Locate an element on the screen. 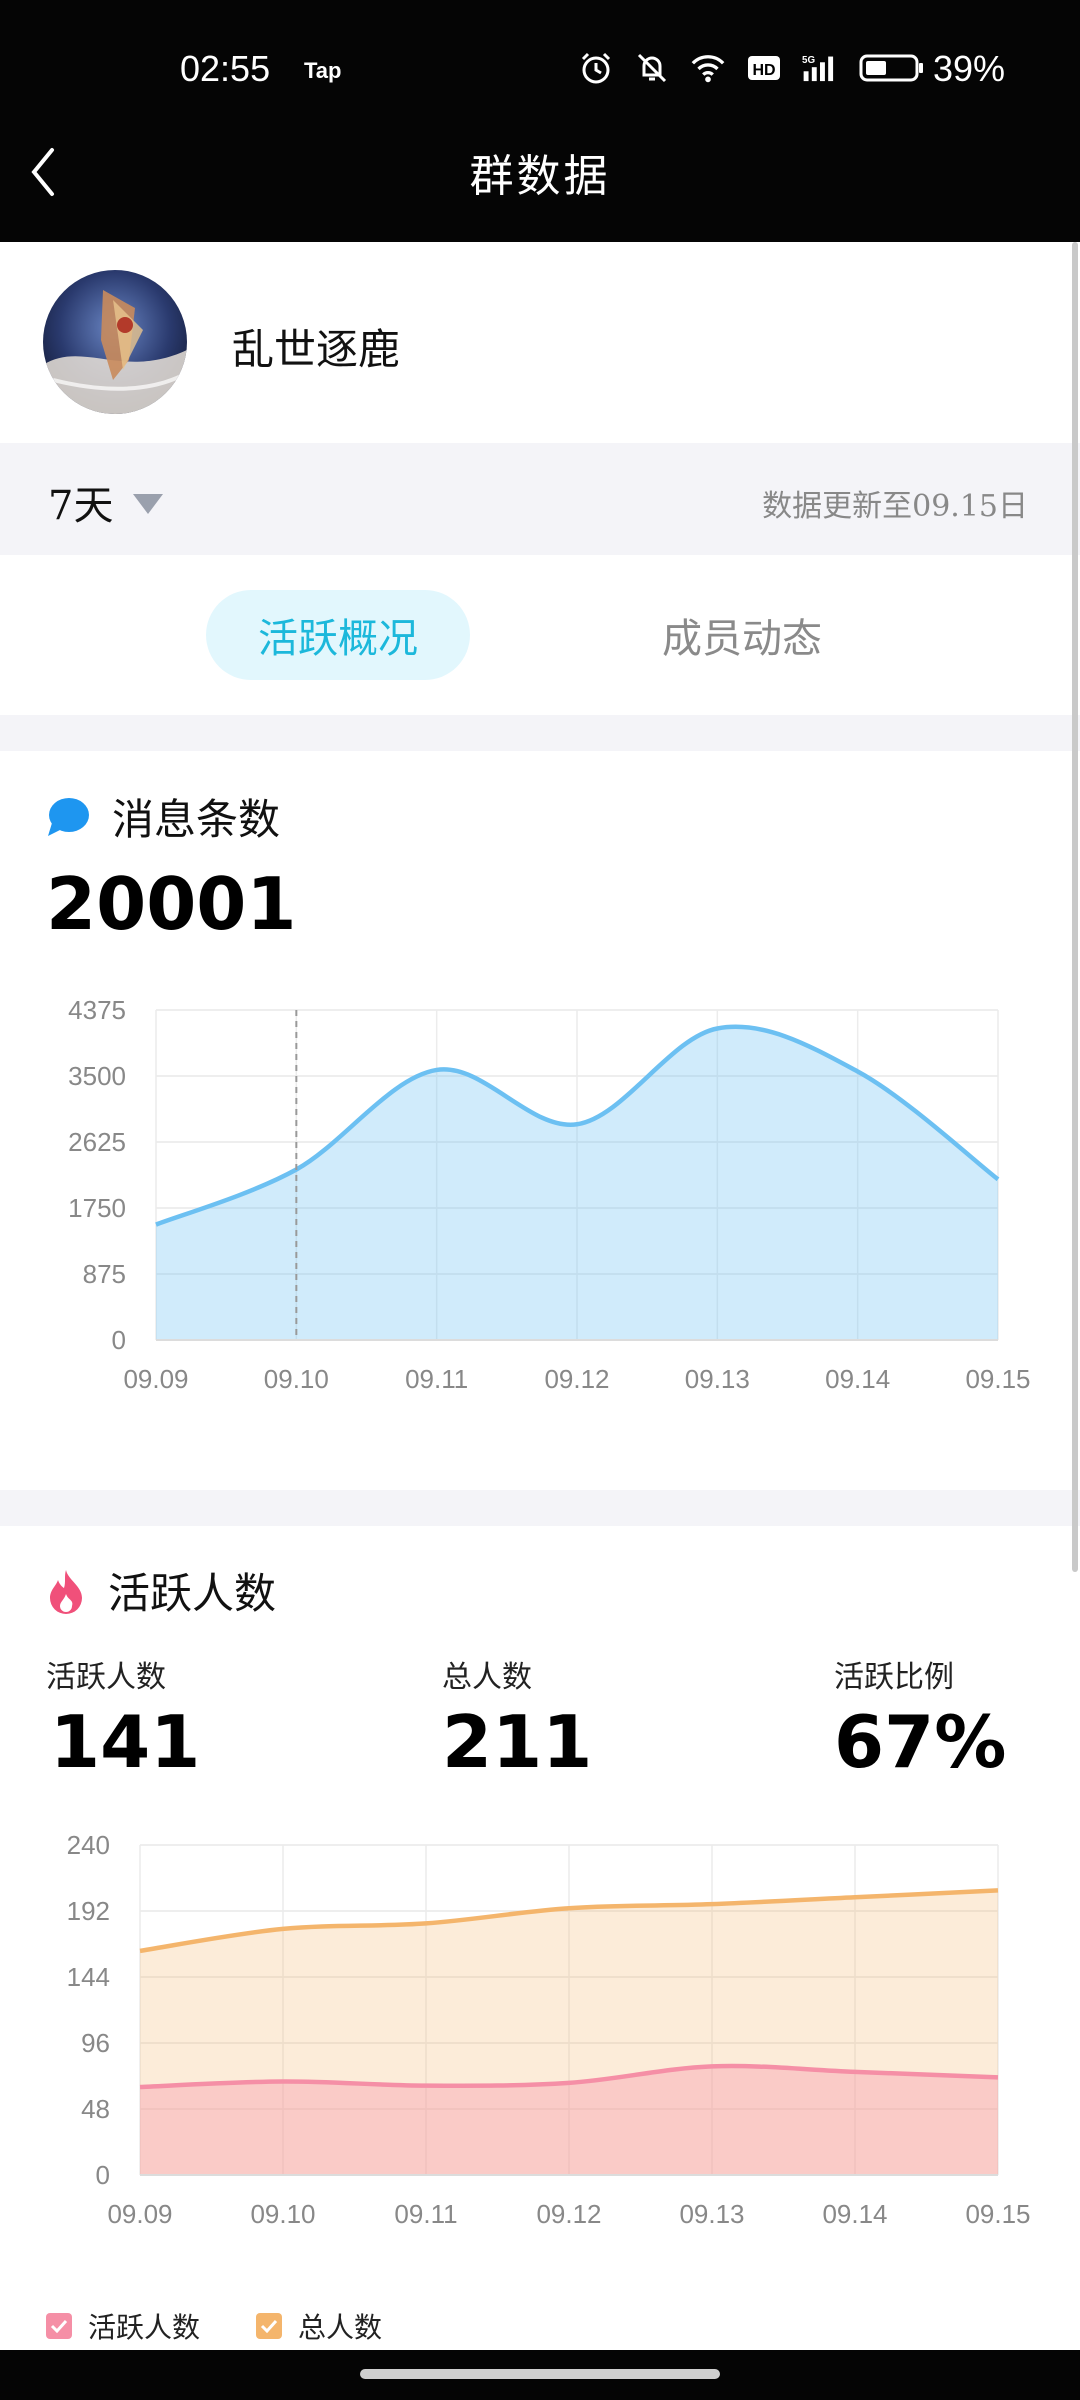 The height and width of the screenshot is (2400, 1080). 5g-signal-icon: 5G is located at coordinates (820, 68).